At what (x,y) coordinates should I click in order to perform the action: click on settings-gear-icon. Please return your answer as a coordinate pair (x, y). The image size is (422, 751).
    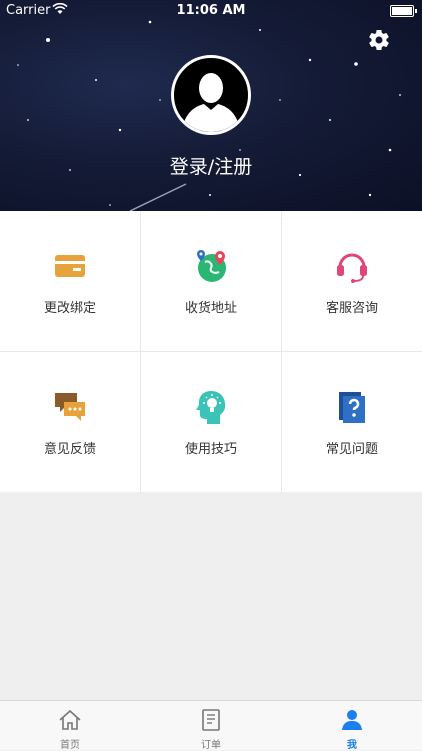
    Looking at the image, I should click on (379, 40).